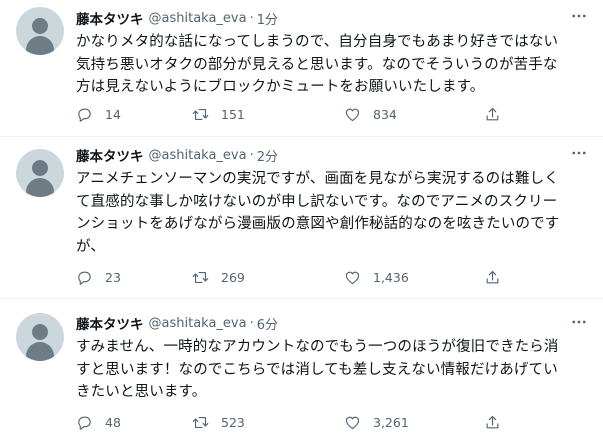 This screenshot has height=440, width=603. Describe the element at coordinates (267, 18) in the screenshot. I see `timestamp: 1分` at that location.